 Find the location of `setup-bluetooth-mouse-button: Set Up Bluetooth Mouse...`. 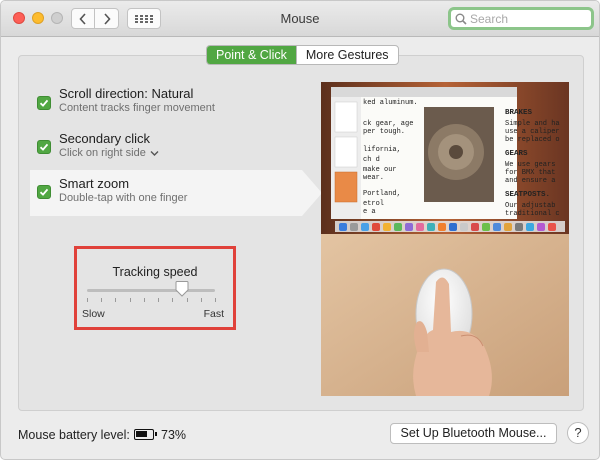

setup-bluetooth-mouse-button: Set Up Bluetooth Mouse... is located at coordinates (473, 433).